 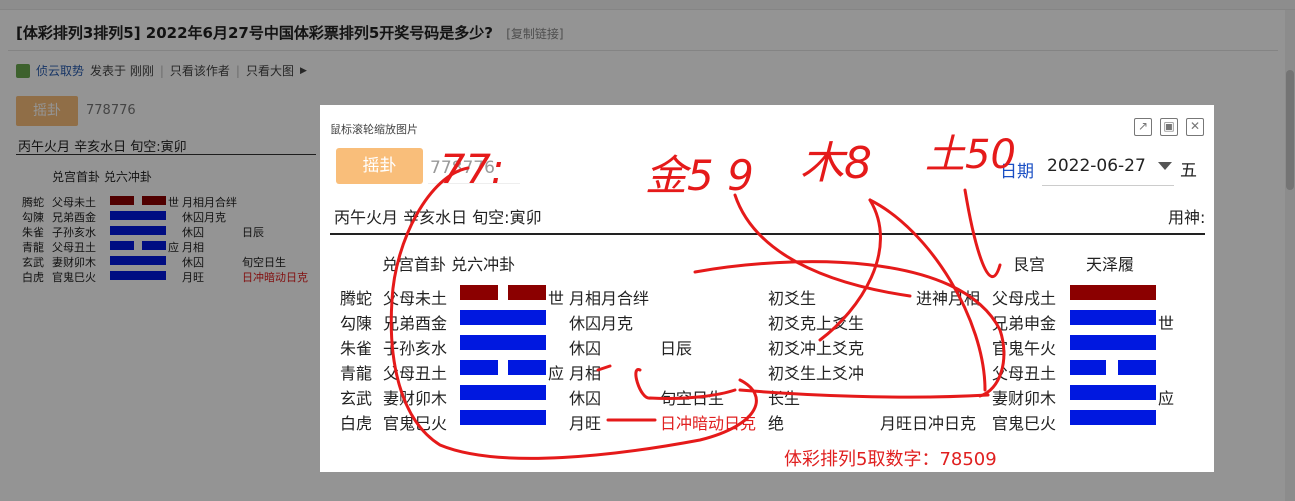 I want to click on change-relation: 长生, so click(x=784, y=398).